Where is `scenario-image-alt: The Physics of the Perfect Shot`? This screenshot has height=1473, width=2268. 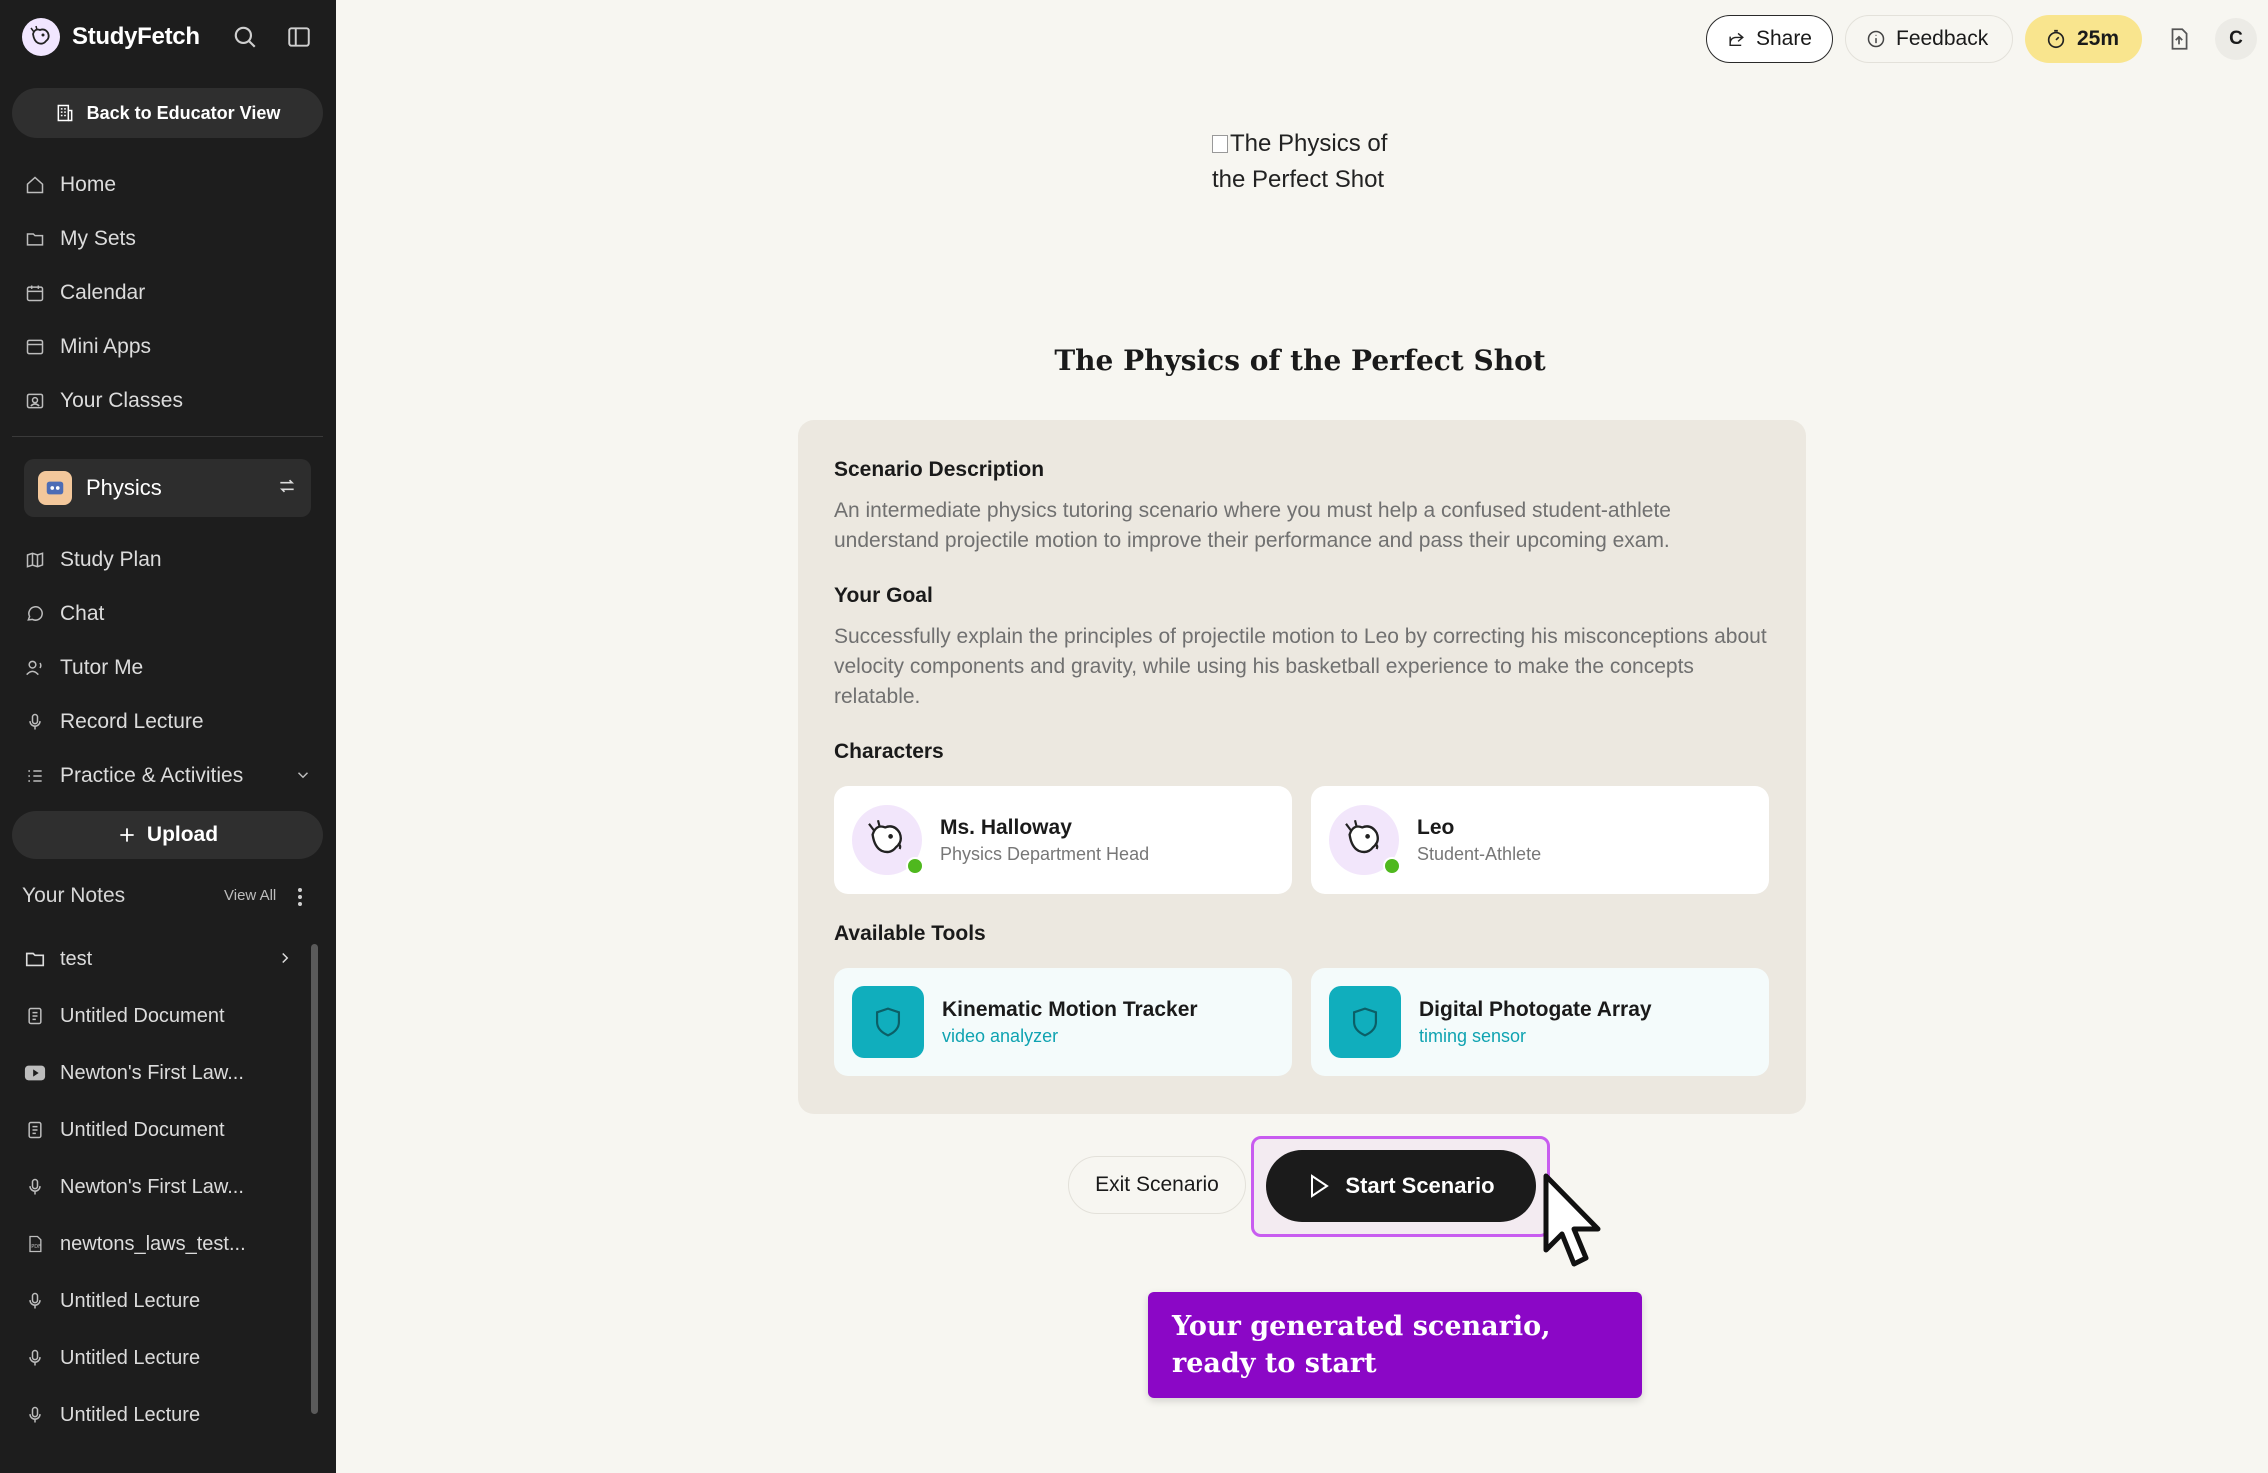
scenario-image-alt: The Physics of the Perfect Shot is located at coordinates (1300, 161).